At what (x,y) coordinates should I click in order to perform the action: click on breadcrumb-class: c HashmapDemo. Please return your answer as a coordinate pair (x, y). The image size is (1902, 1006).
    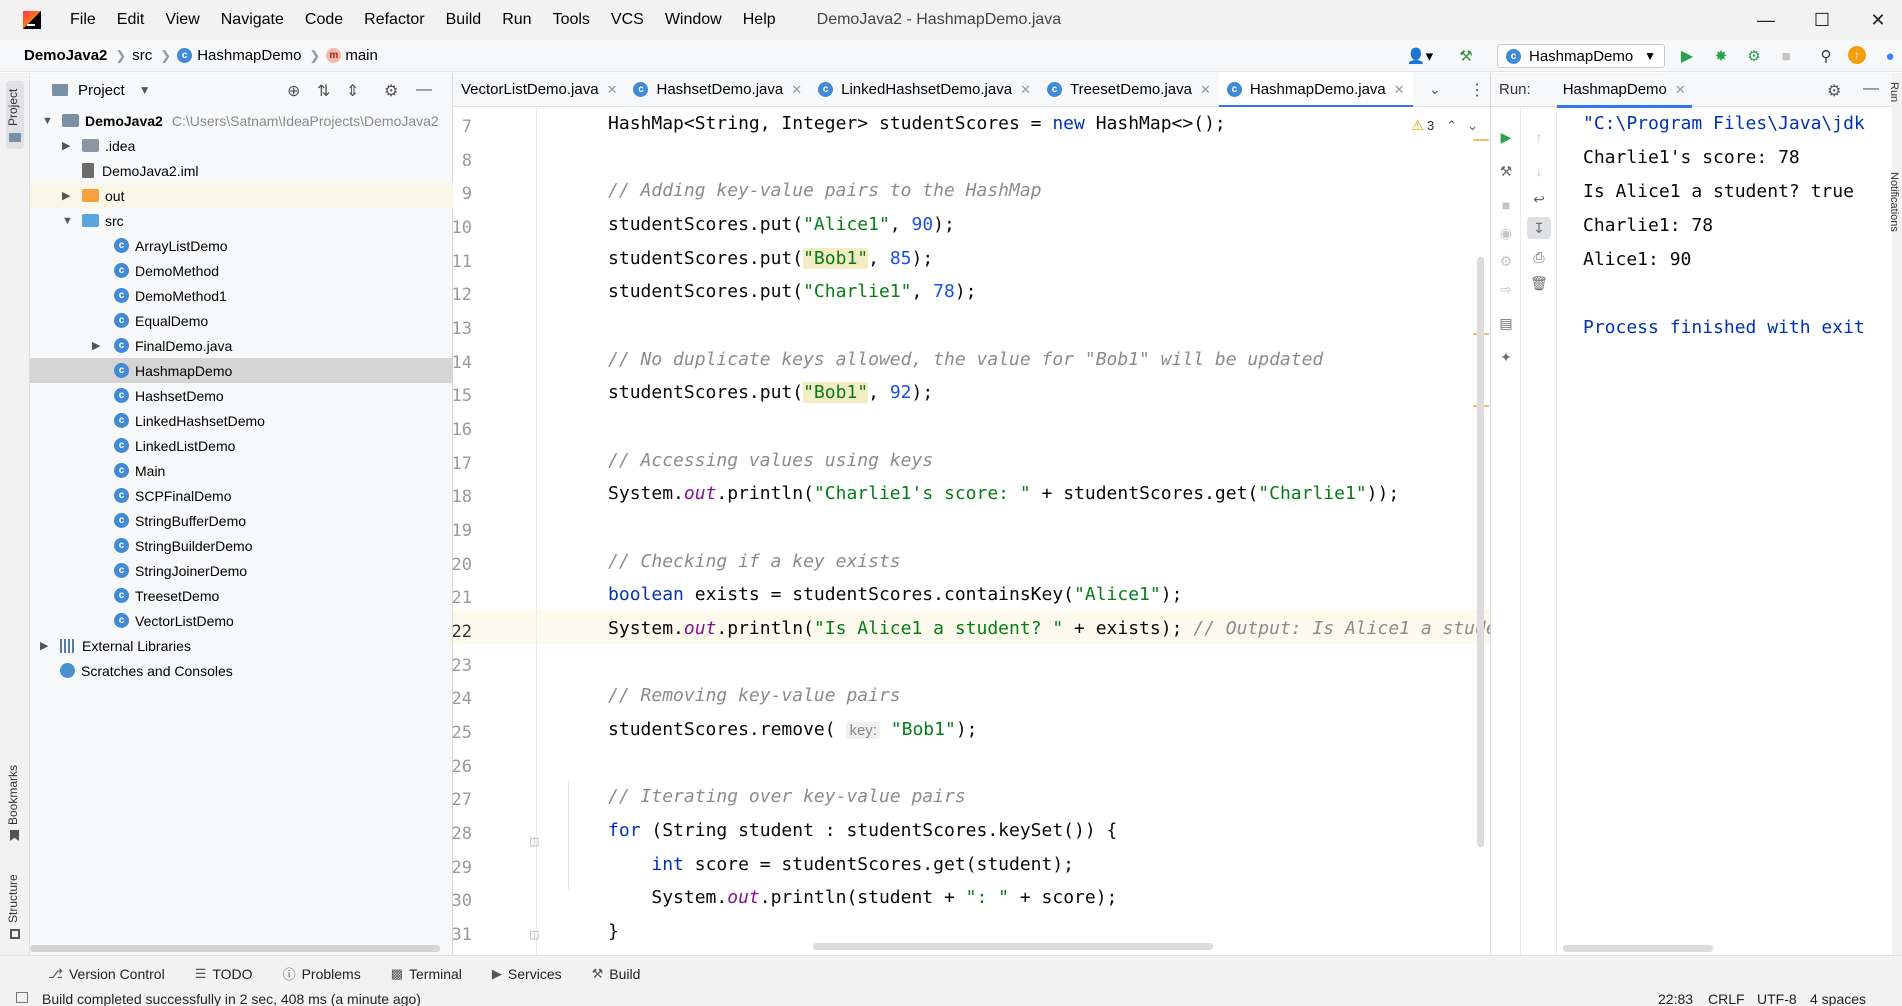
    Looking at the image, I should click on (239, 55).